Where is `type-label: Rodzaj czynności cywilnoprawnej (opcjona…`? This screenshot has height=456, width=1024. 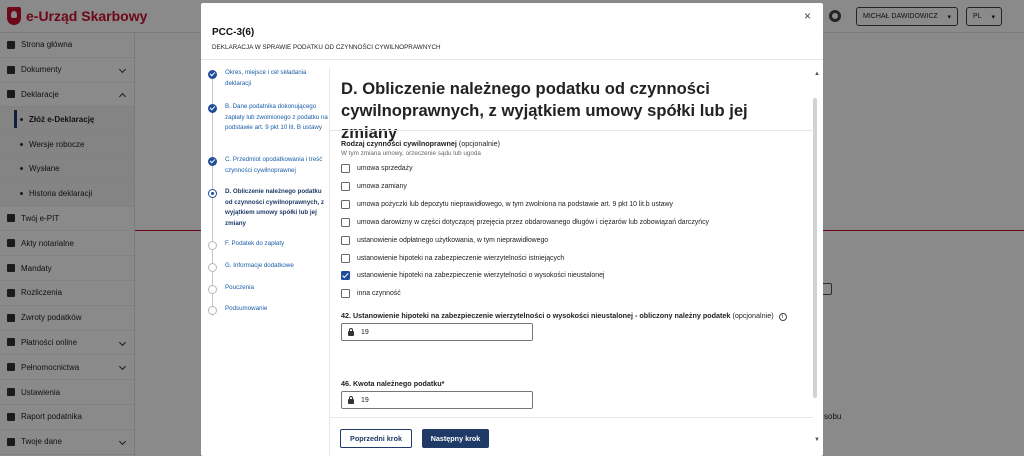
type-label: Rodzaj czynności cywilnoprawnej (opcjona… is located at coordinates (420, 143).